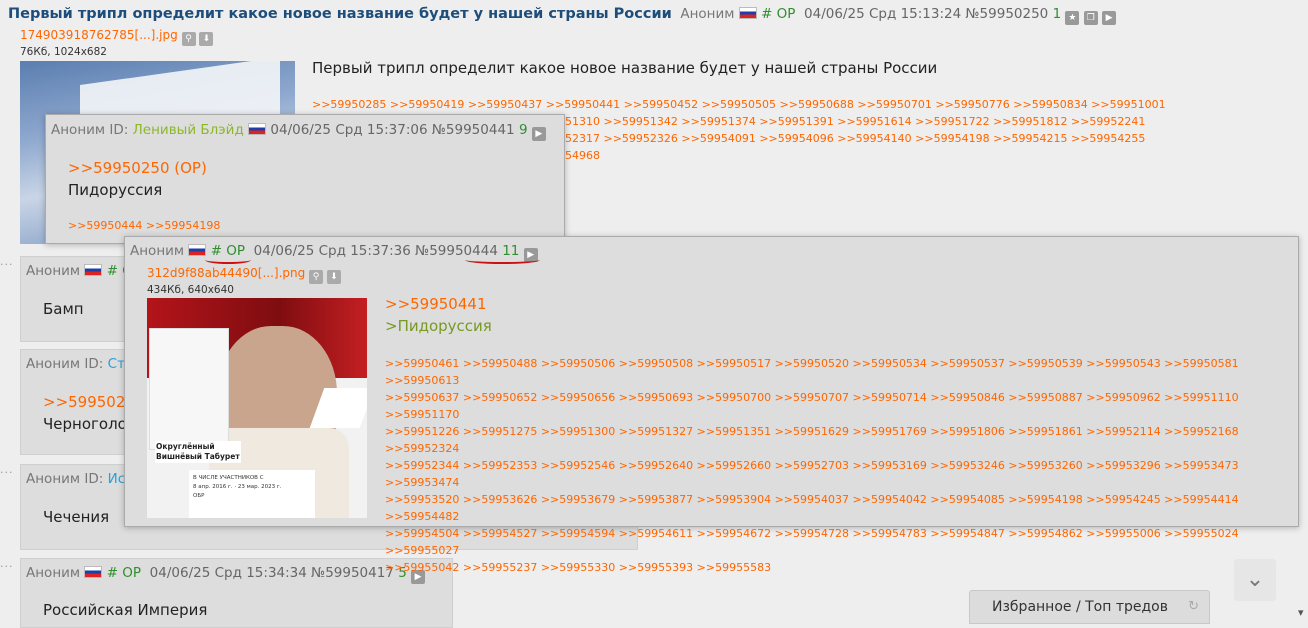 This screenshot has height=628, width=1308. What do you see at coordinates (352, 573) in the screenshot?
I see `post-number: №59950417` at bounding box center [352, 573].